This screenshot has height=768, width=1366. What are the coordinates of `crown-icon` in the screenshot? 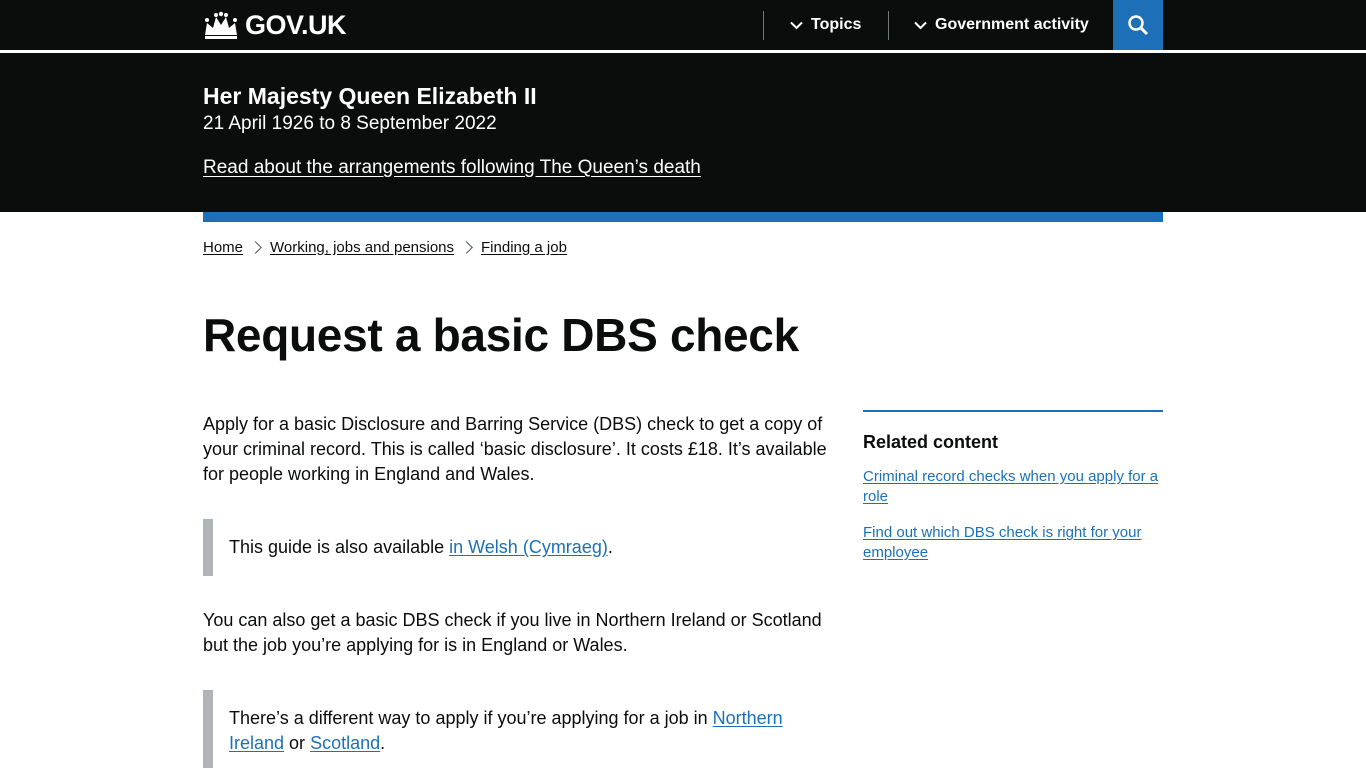 It's located at (221, 25).